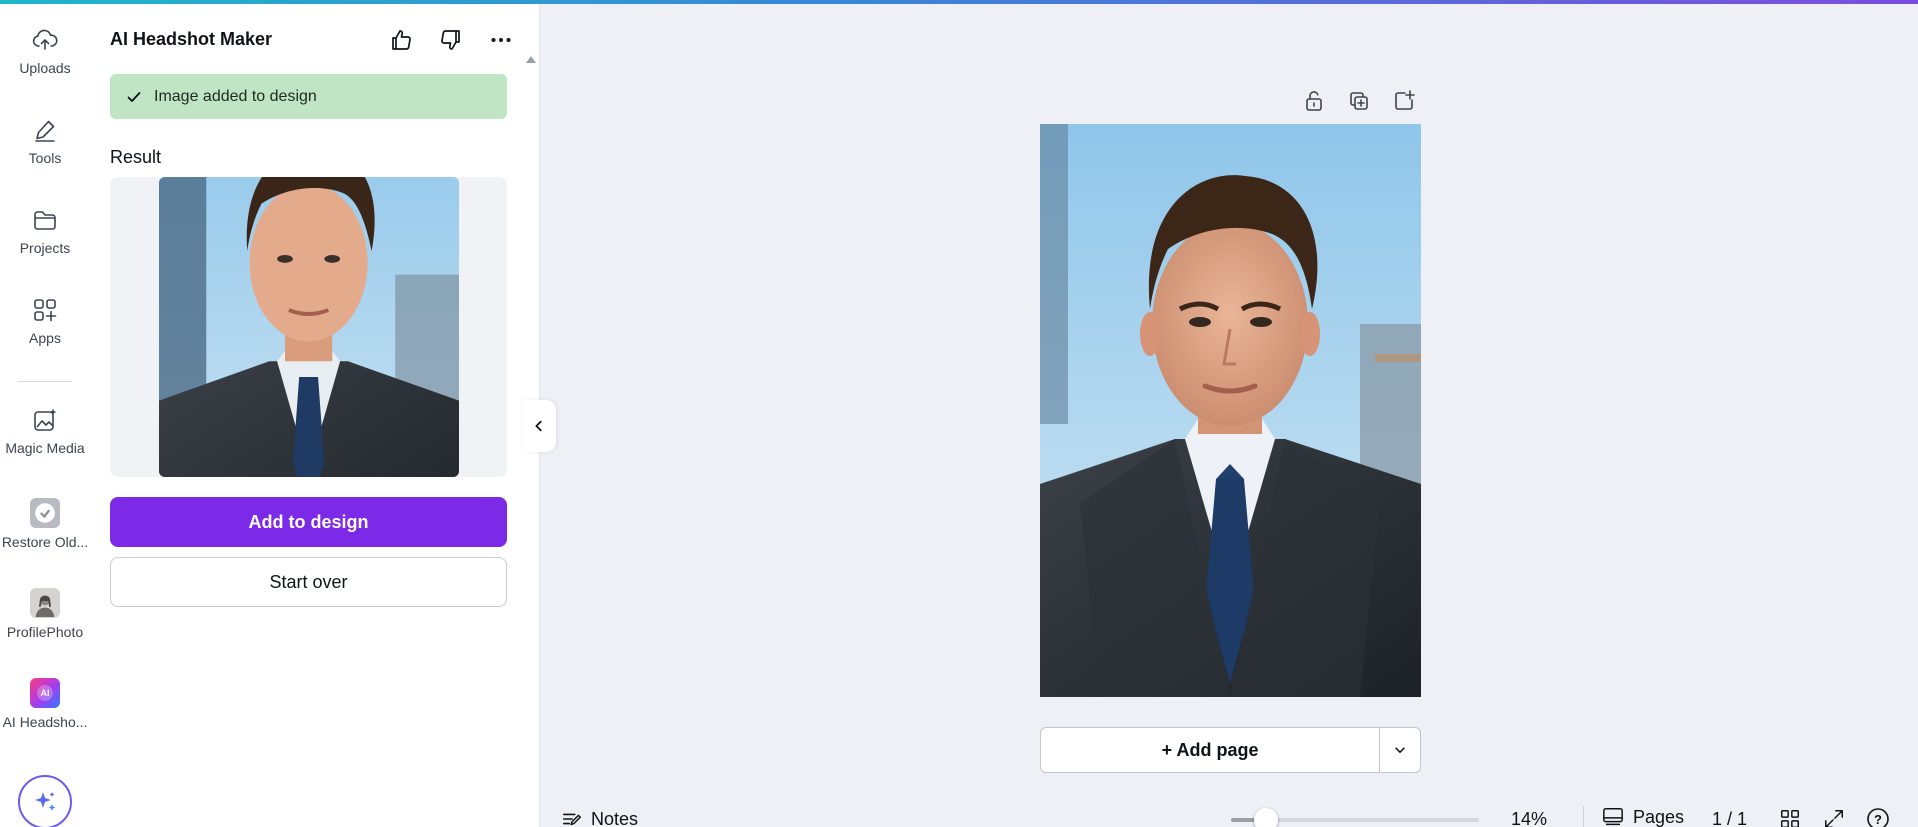  What do you see at coordinates (1613, 817) in the screenshot?
I see `pages-icon` at bounding box center [1613, 817].